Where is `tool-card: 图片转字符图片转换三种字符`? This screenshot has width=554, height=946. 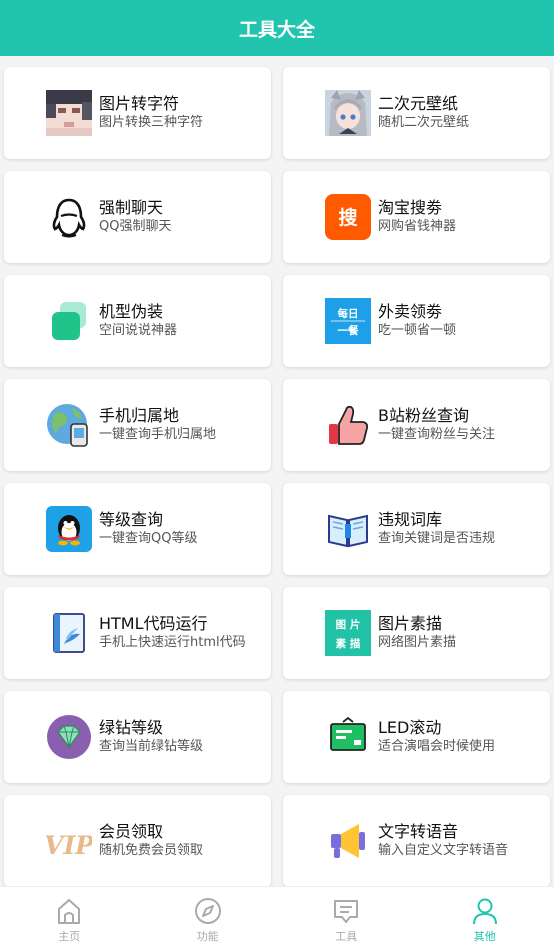
tool-card: 图片转字符图片转换三种字符 is located at coordinates (137, 113).